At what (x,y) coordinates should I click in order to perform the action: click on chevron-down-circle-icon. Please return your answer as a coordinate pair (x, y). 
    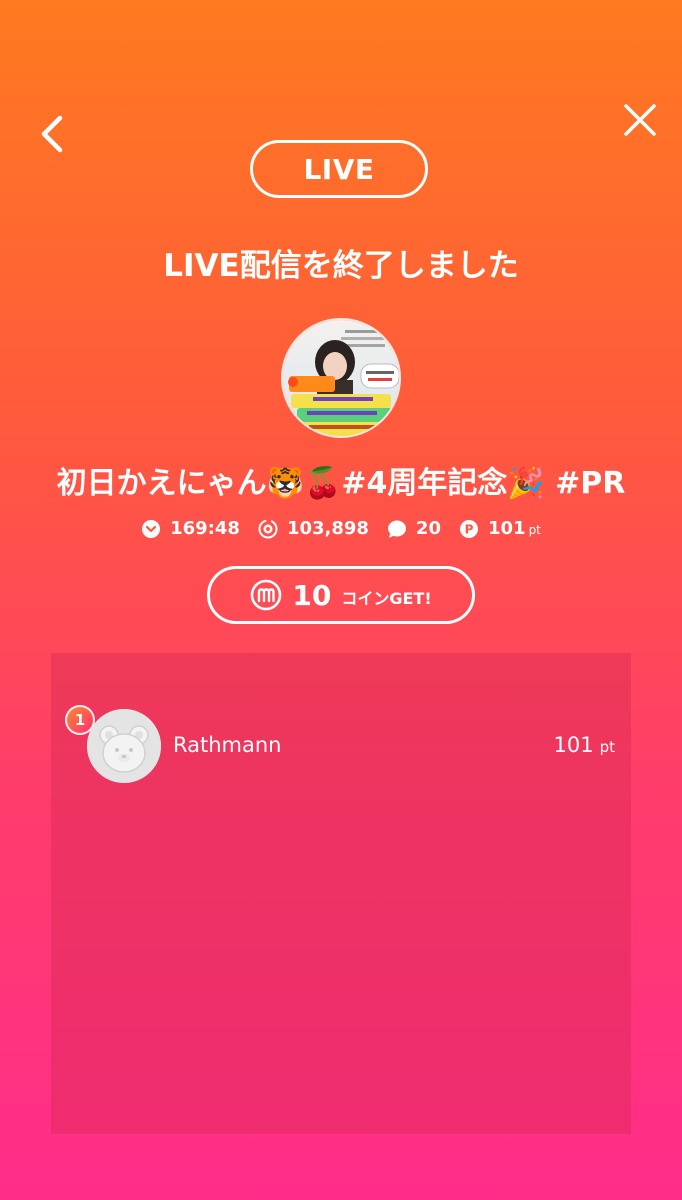
    Looking at the image, I should click on (151, 528).